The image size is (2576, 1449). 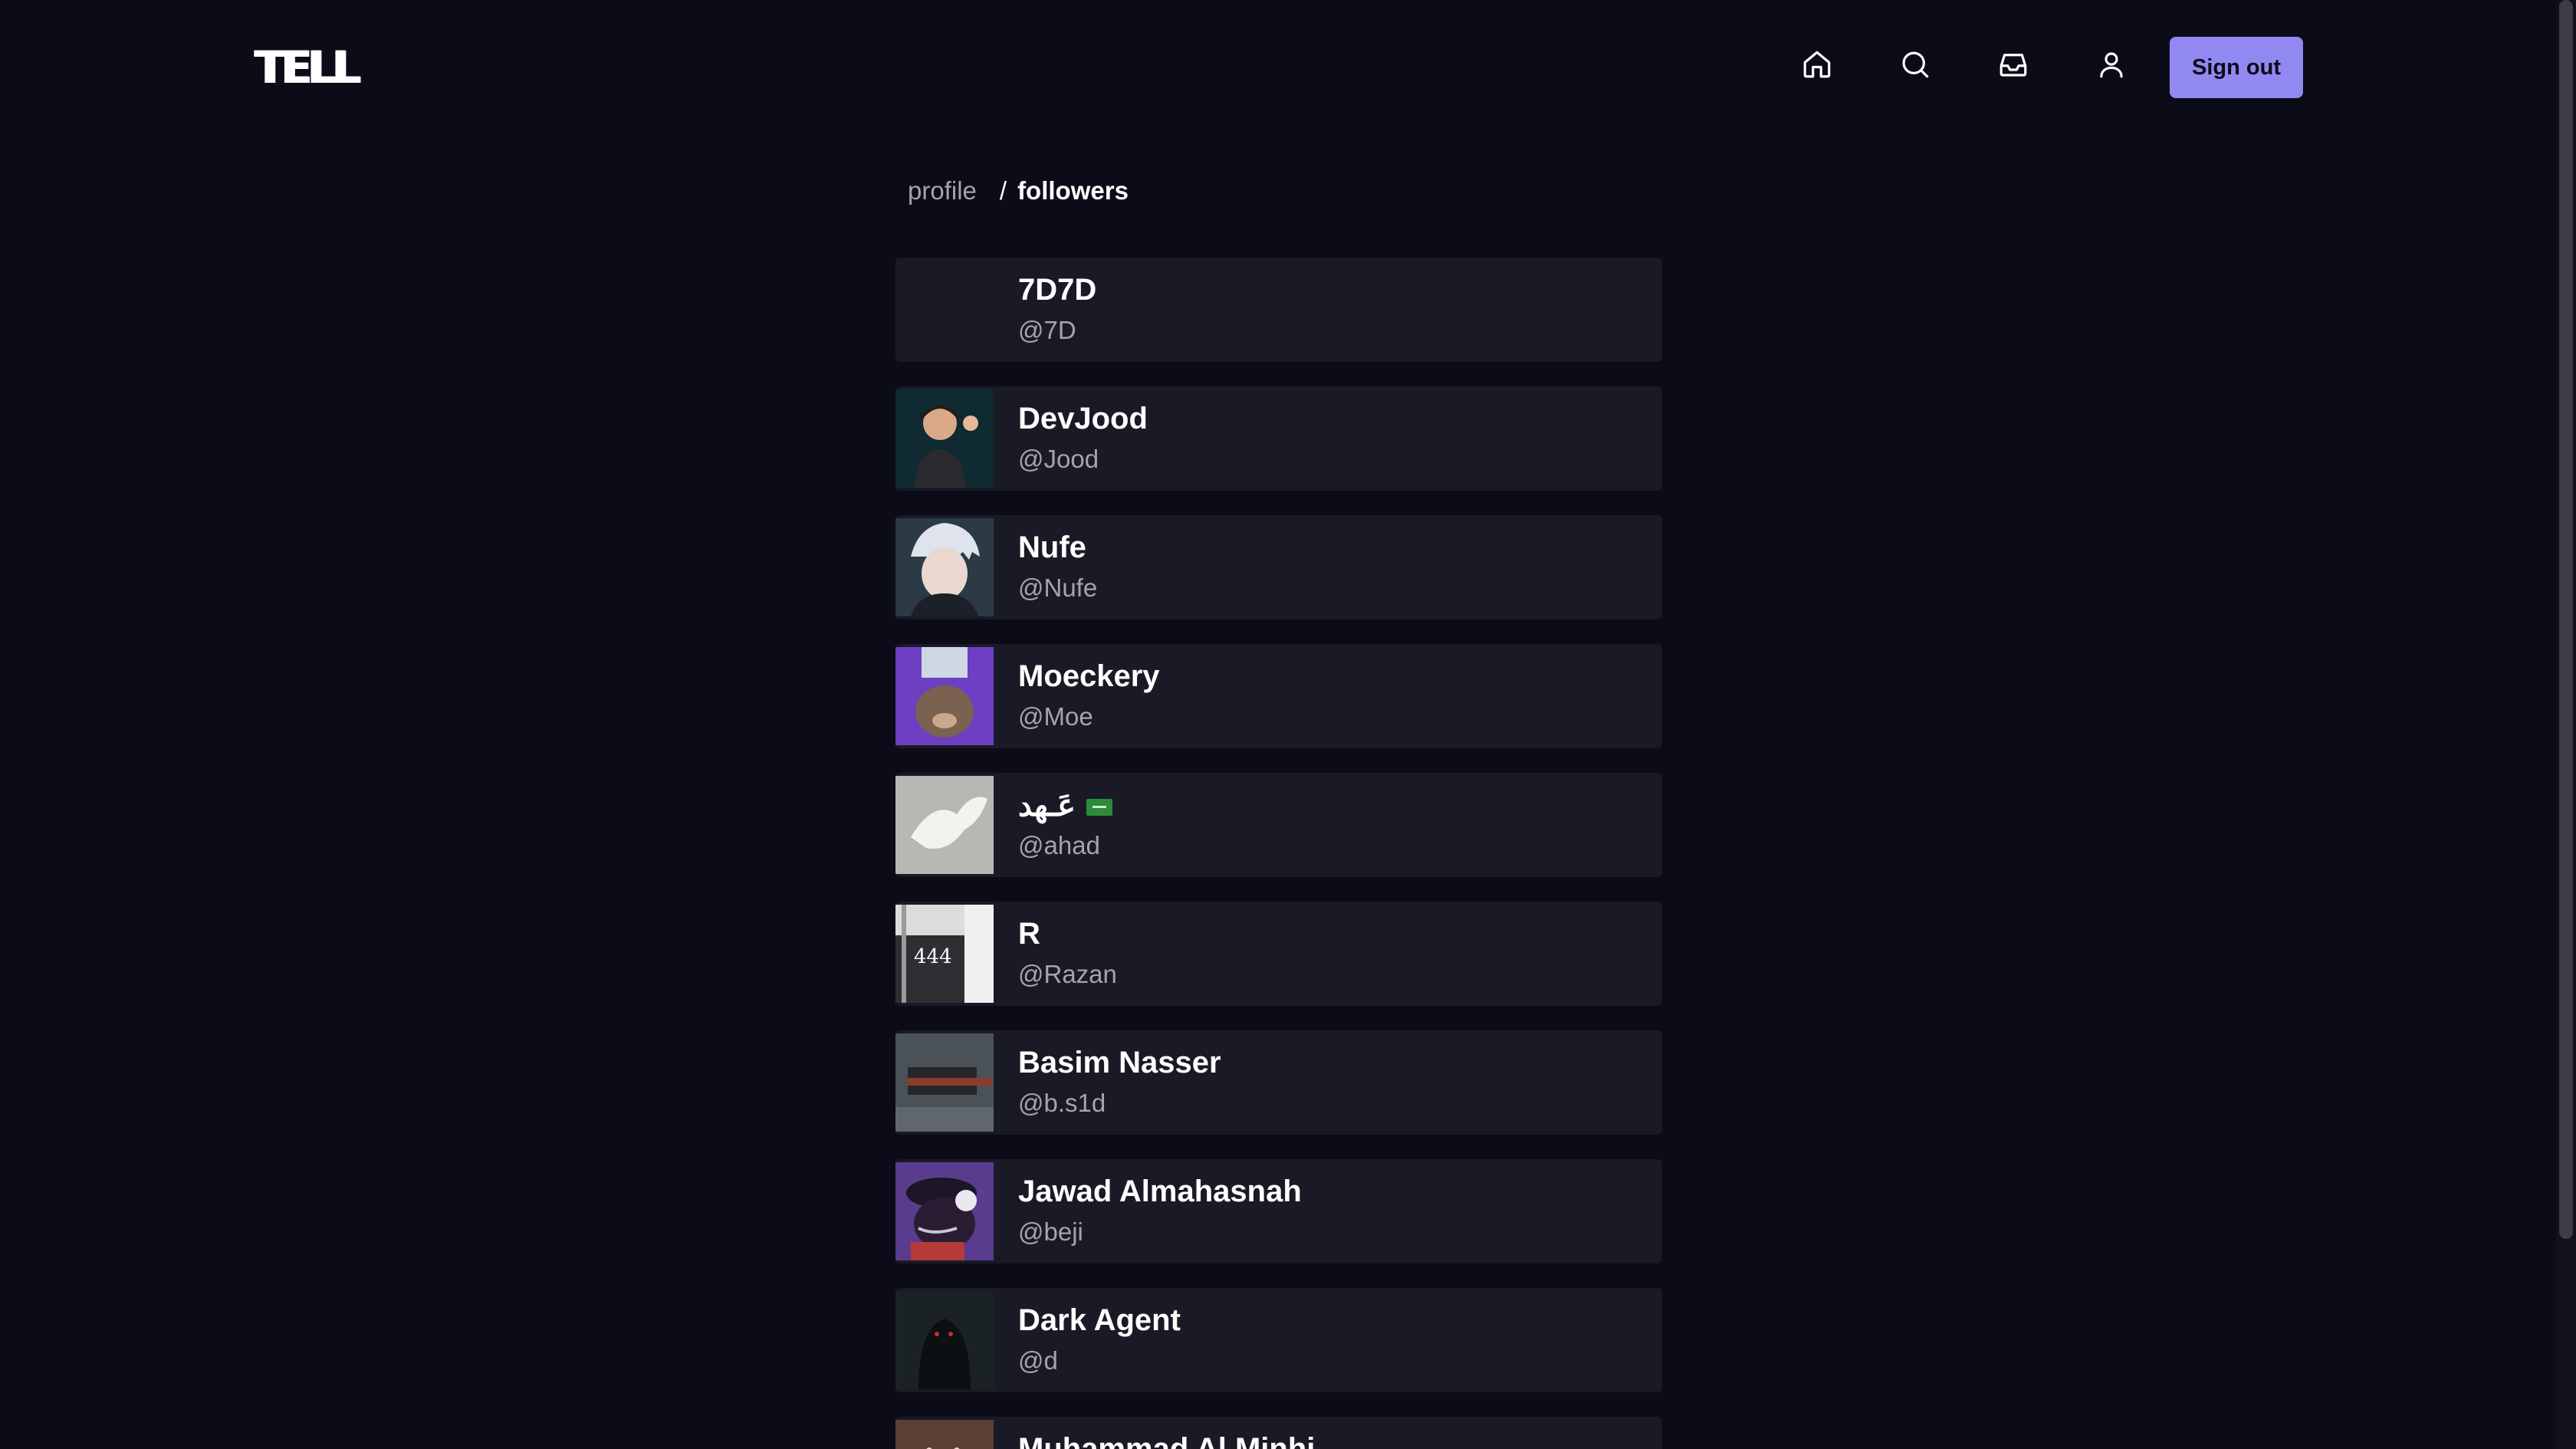 What do you see at coordinates (1050, 1231) in the screenshot?
I see `follower-handle: @beji` at bounding box center [1050, 1231].